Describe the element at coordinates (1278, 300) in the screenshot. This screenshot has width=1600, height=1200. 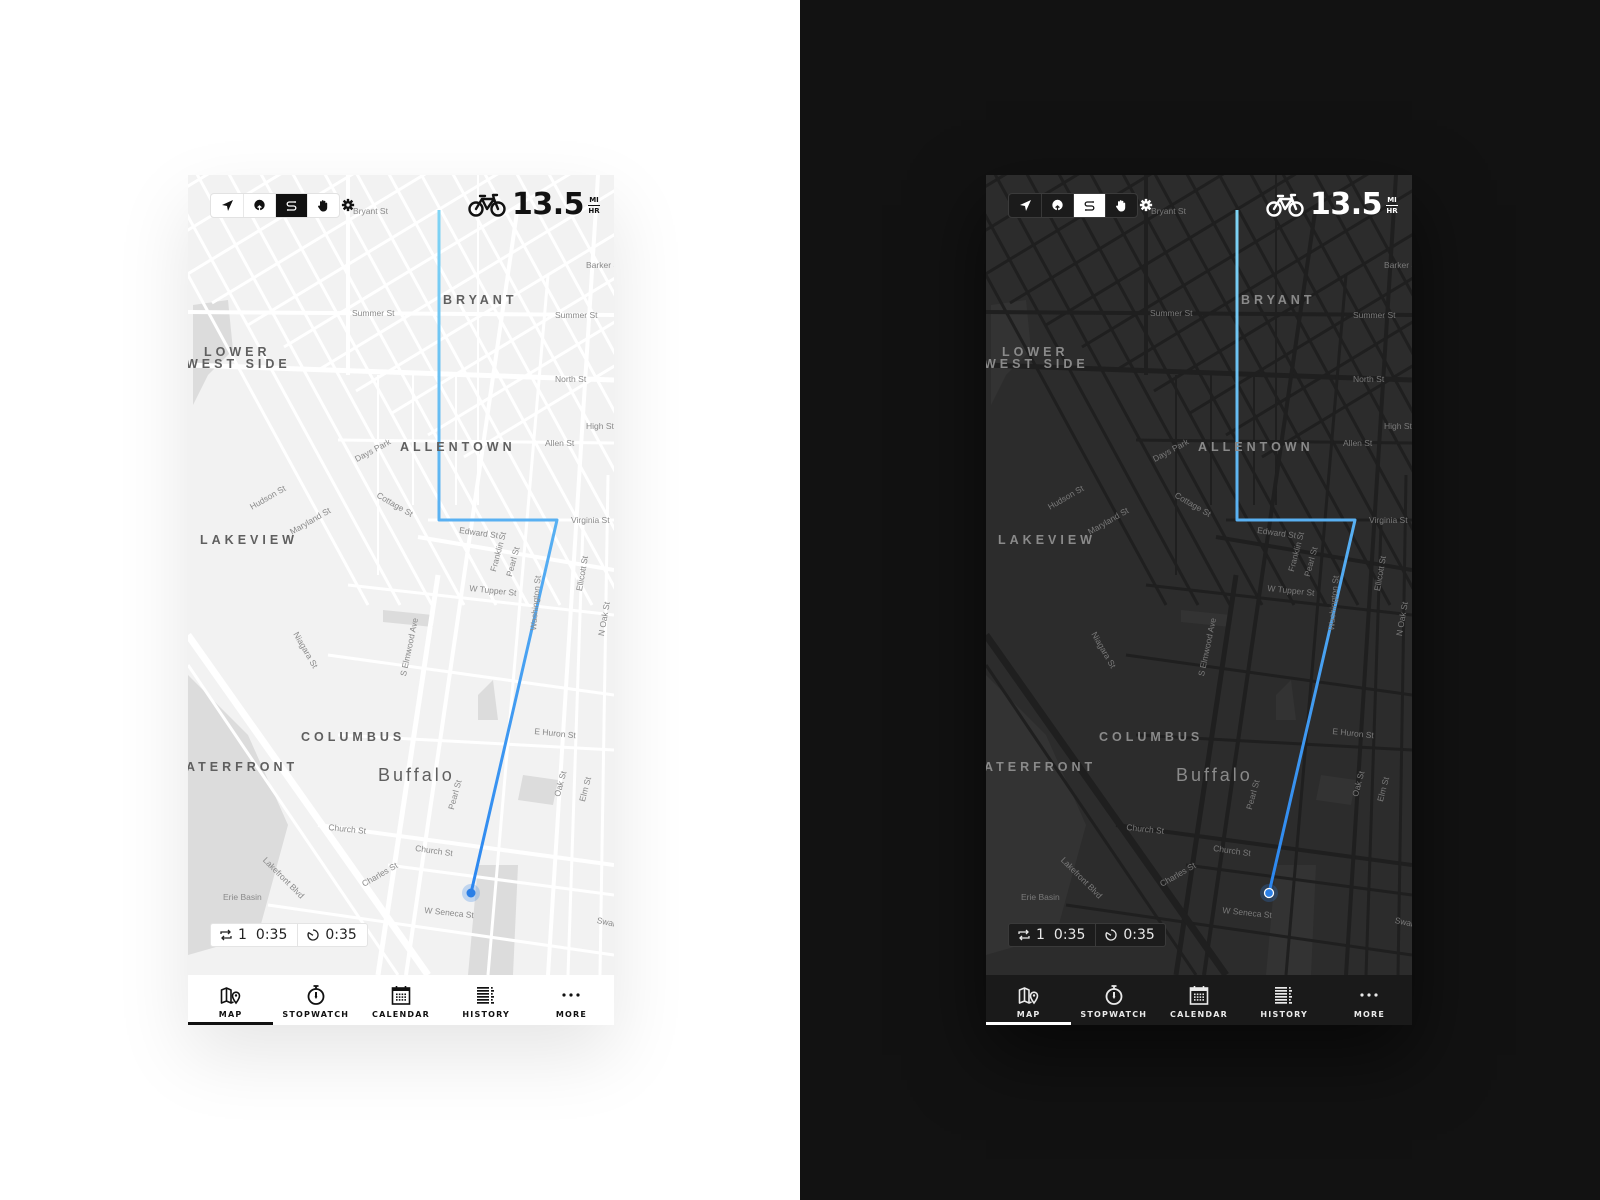
I see `neighborhood-label: BRYANT` at that location.